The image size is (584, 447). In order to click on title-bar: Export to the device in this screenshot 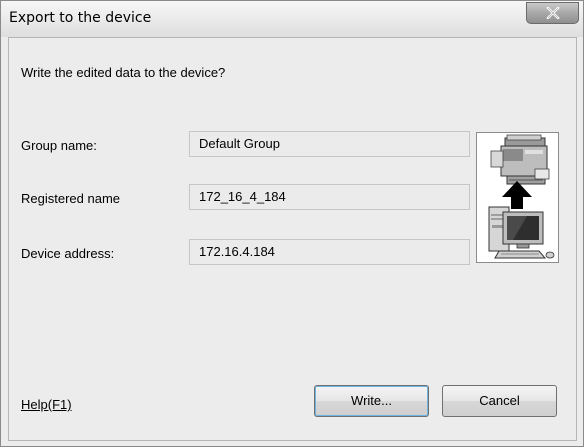, I will do `click(292, 19)`.